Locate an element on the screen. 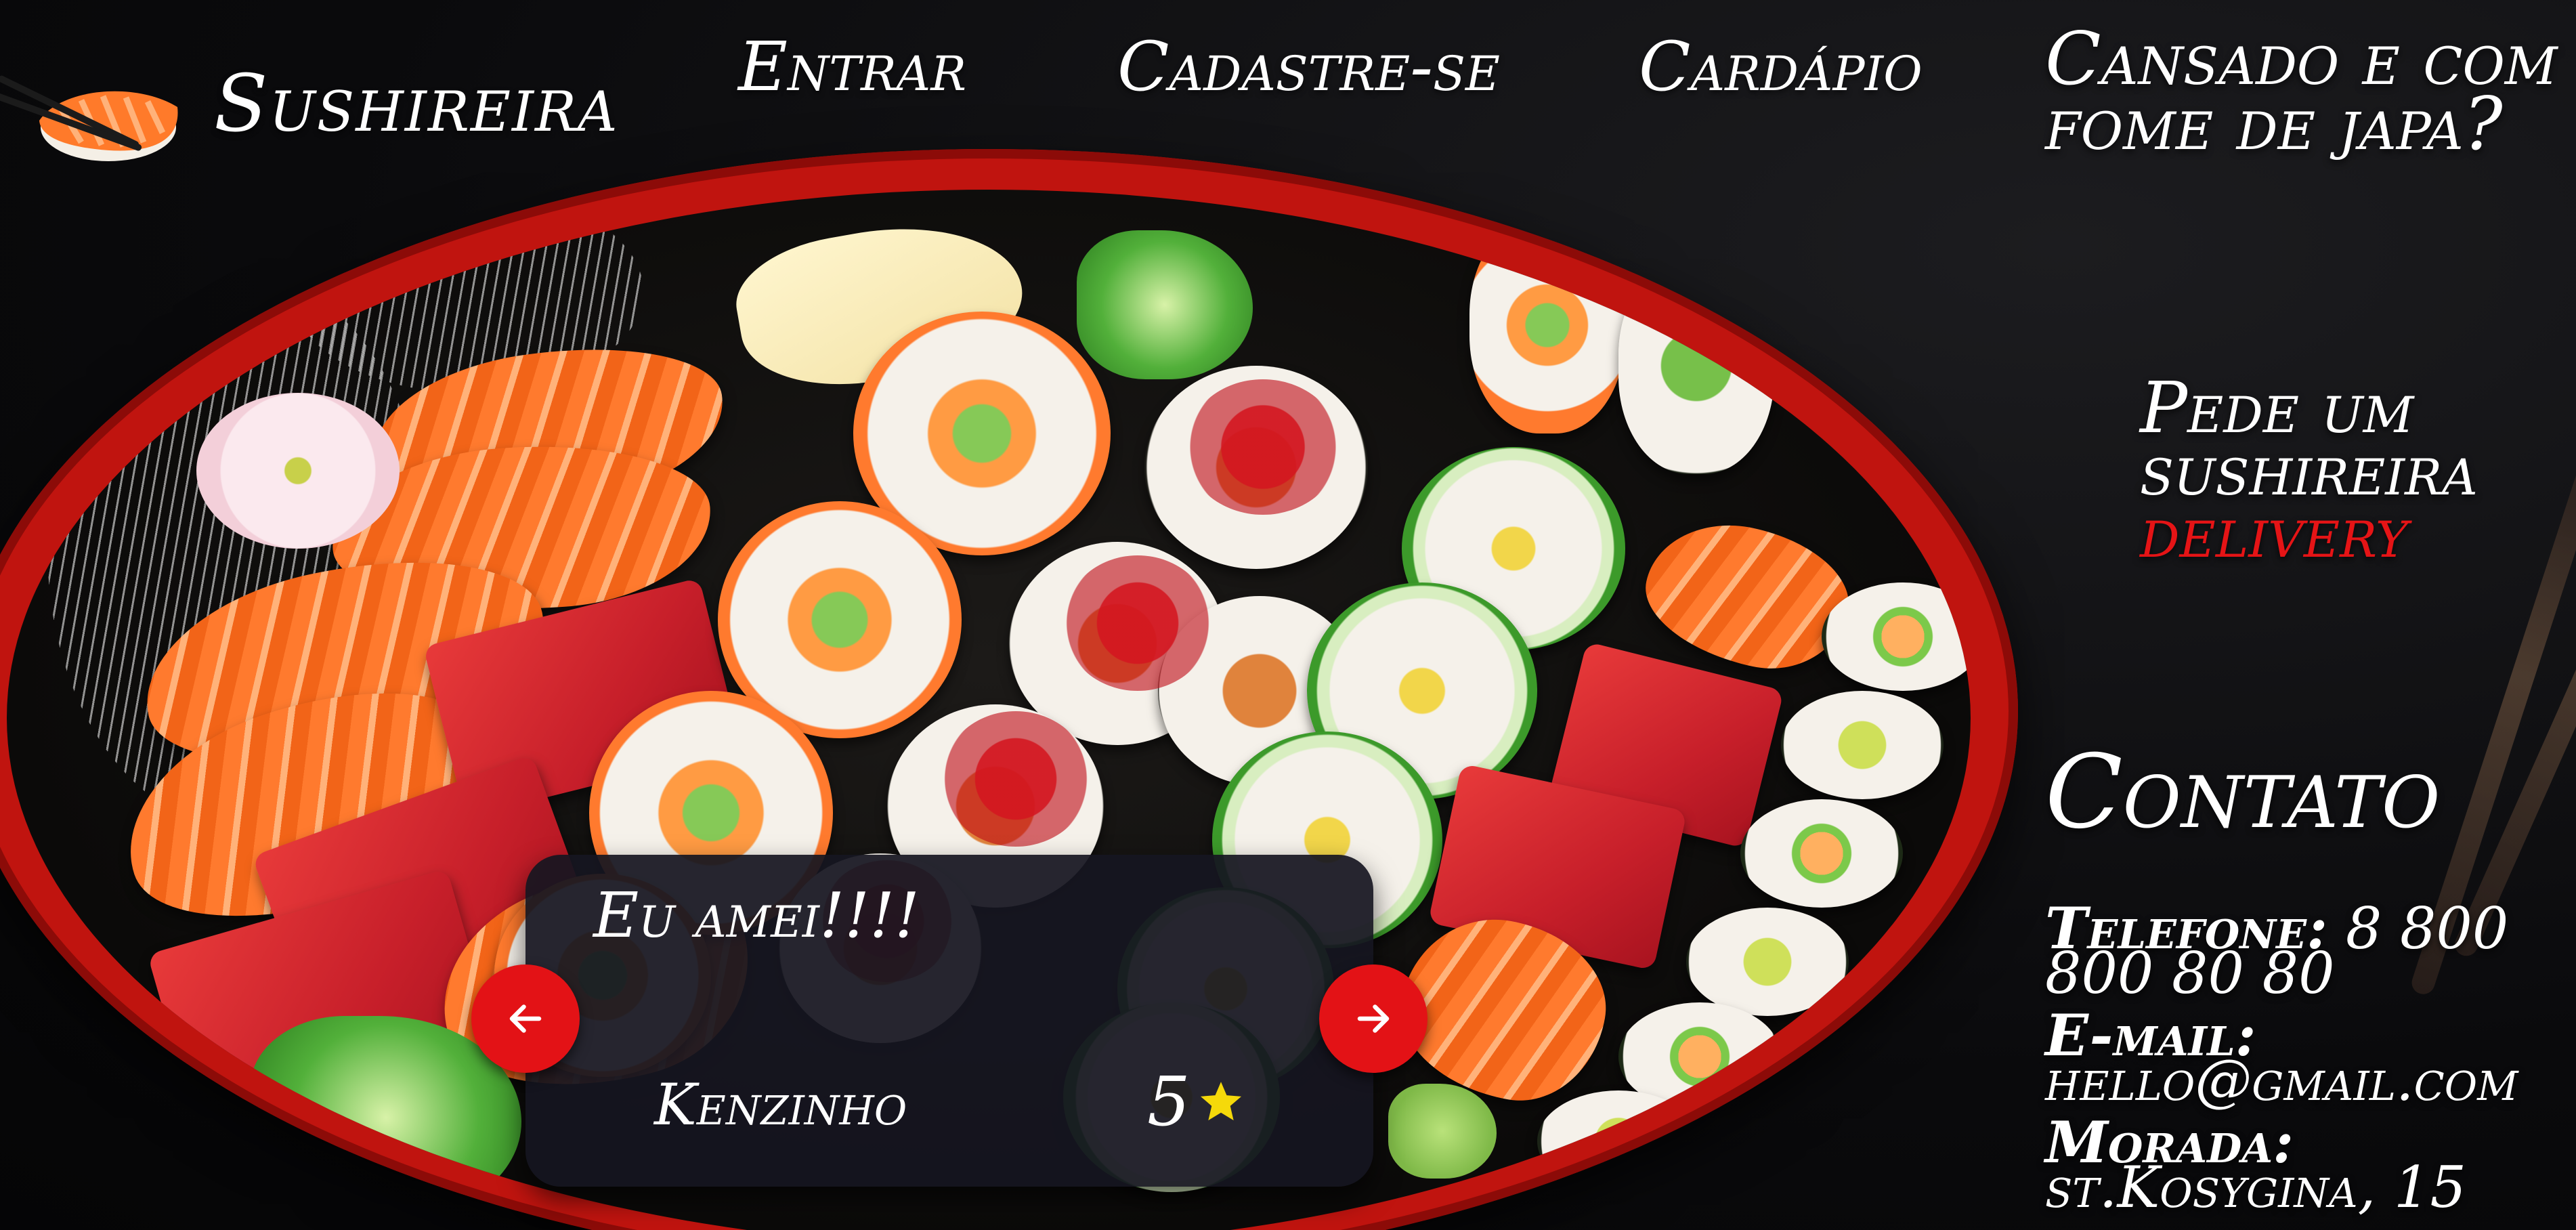  contact-address: Morada: st.Kosygina, 15 is located at coordinates (2306, 1165).